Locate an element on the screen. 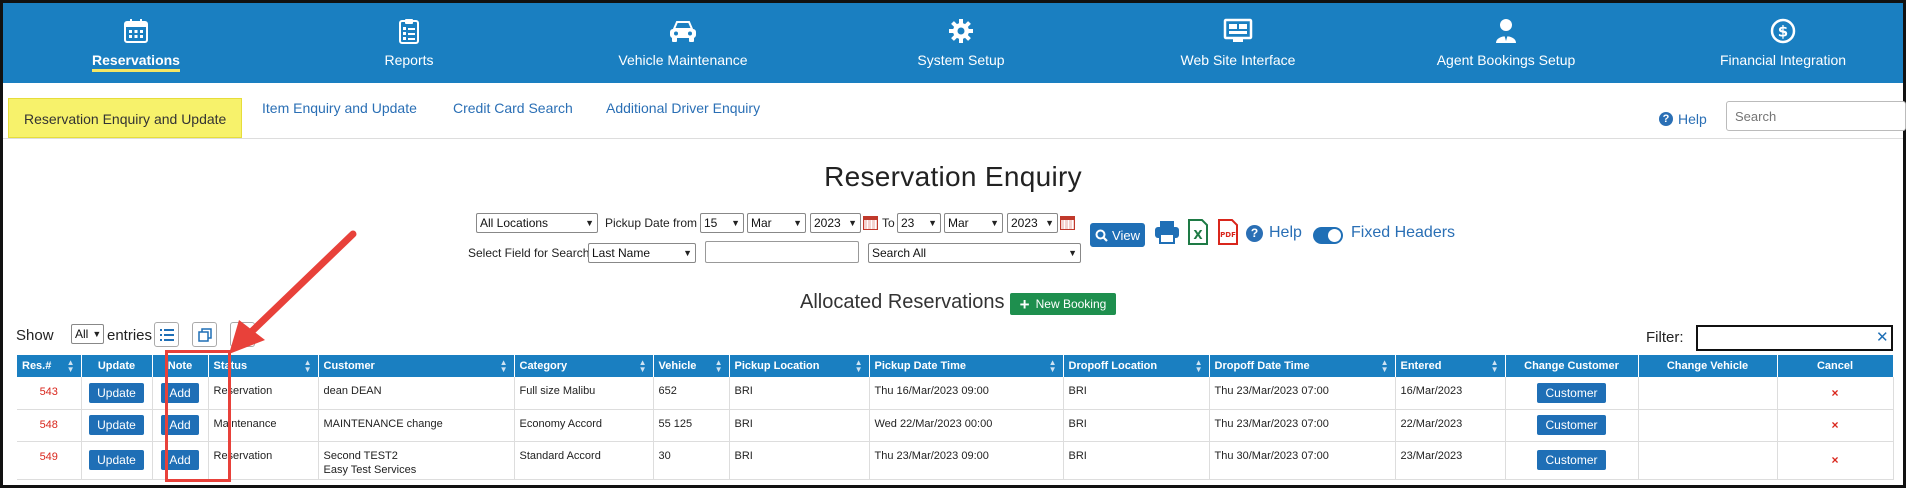 The height and width of the screenshot is (491, 1906). column-header: Pickup Location ▲ ▼ is located at coordinates (799, 366).